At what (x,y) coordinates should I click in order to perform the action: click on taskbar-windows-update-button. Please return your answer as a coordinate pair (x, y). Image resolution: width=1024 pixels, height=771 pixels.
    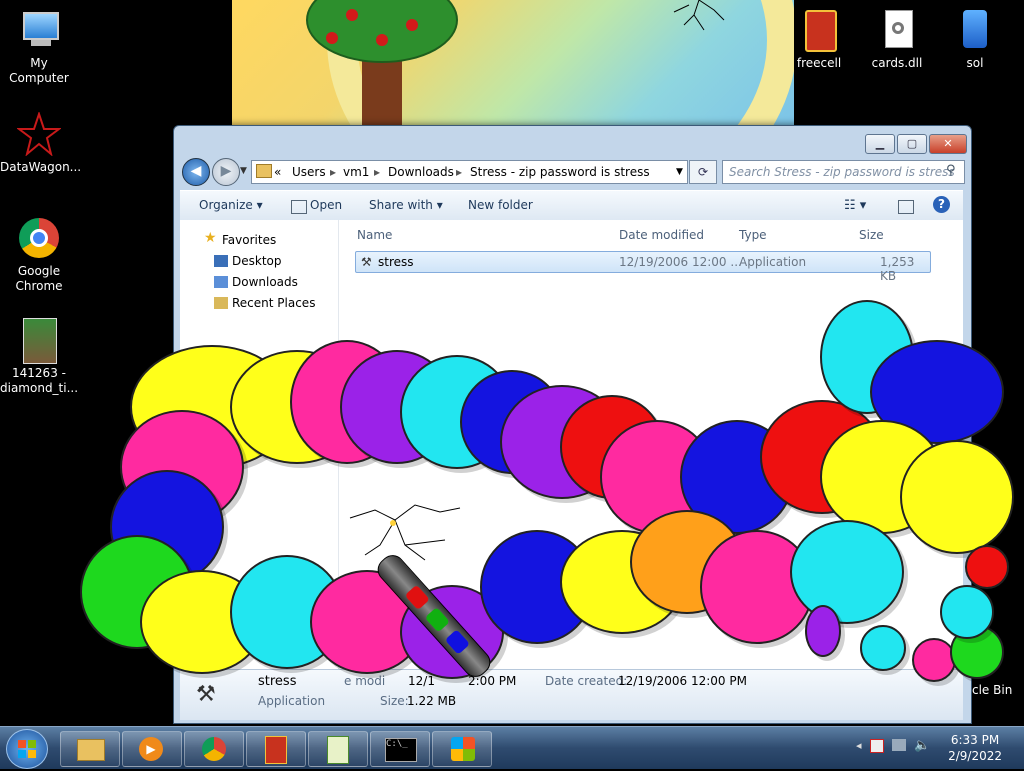
    Looking at the image, I should click on (462, 749).